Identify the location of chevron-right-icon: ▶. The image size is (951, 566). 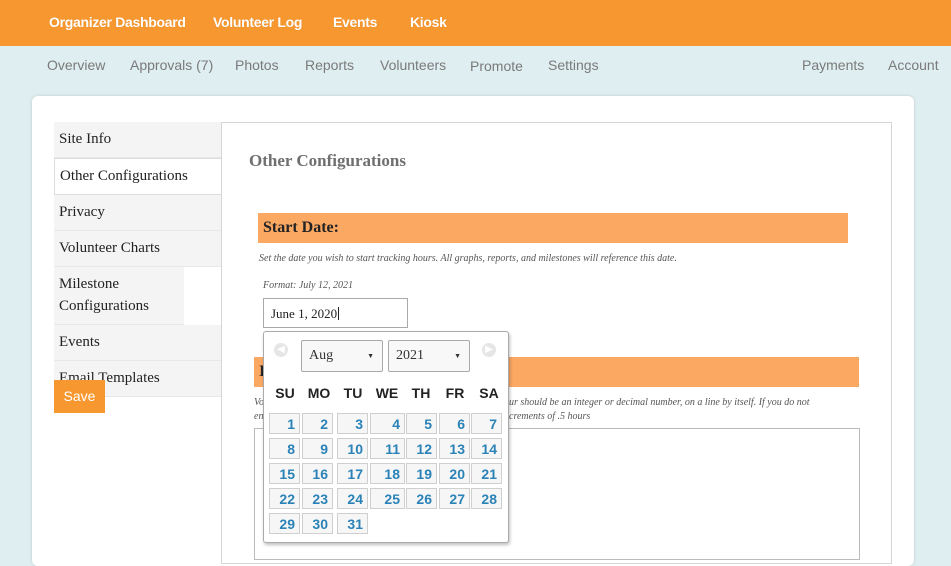
(489, 350).